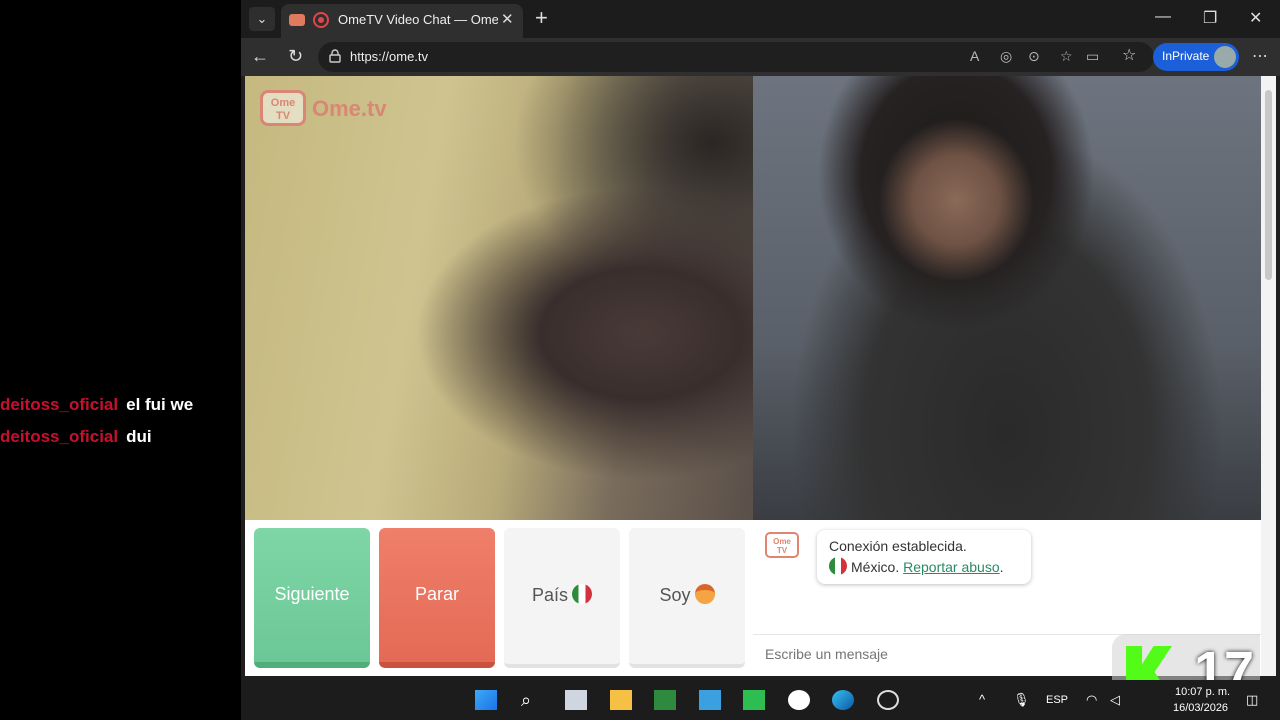 The image size is (1280, 720). I want to click on gender-button: Soy, so click(687, 598).